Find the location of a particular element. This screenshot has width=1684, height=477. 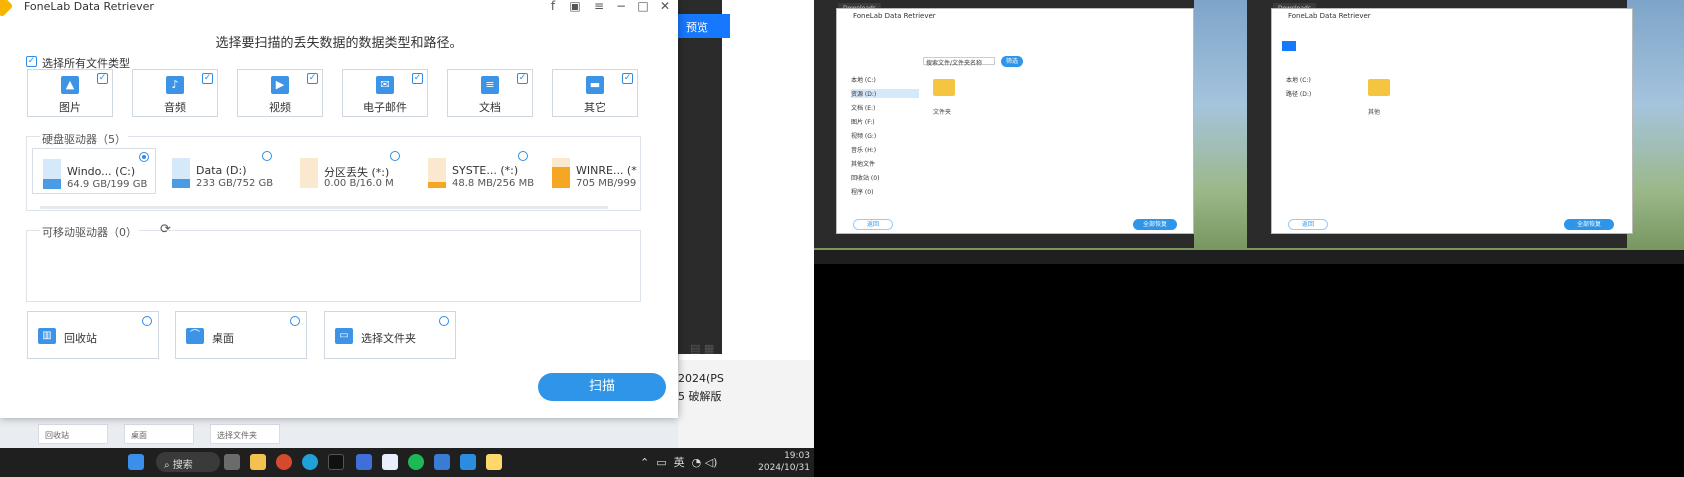

file-type-others: ▬ 其它 ✓ is located at coordinates (595, 93).